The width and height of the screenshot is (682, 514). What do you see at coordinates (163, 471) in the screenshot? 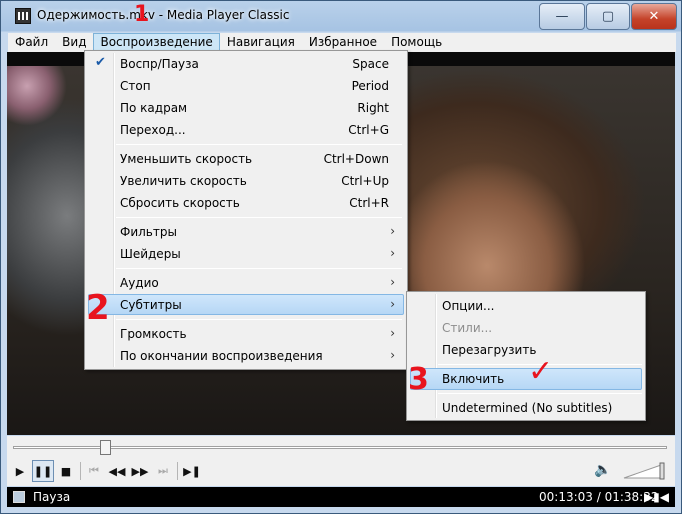
I see `next-icon: ⏭` at bounding box center [163, 471].